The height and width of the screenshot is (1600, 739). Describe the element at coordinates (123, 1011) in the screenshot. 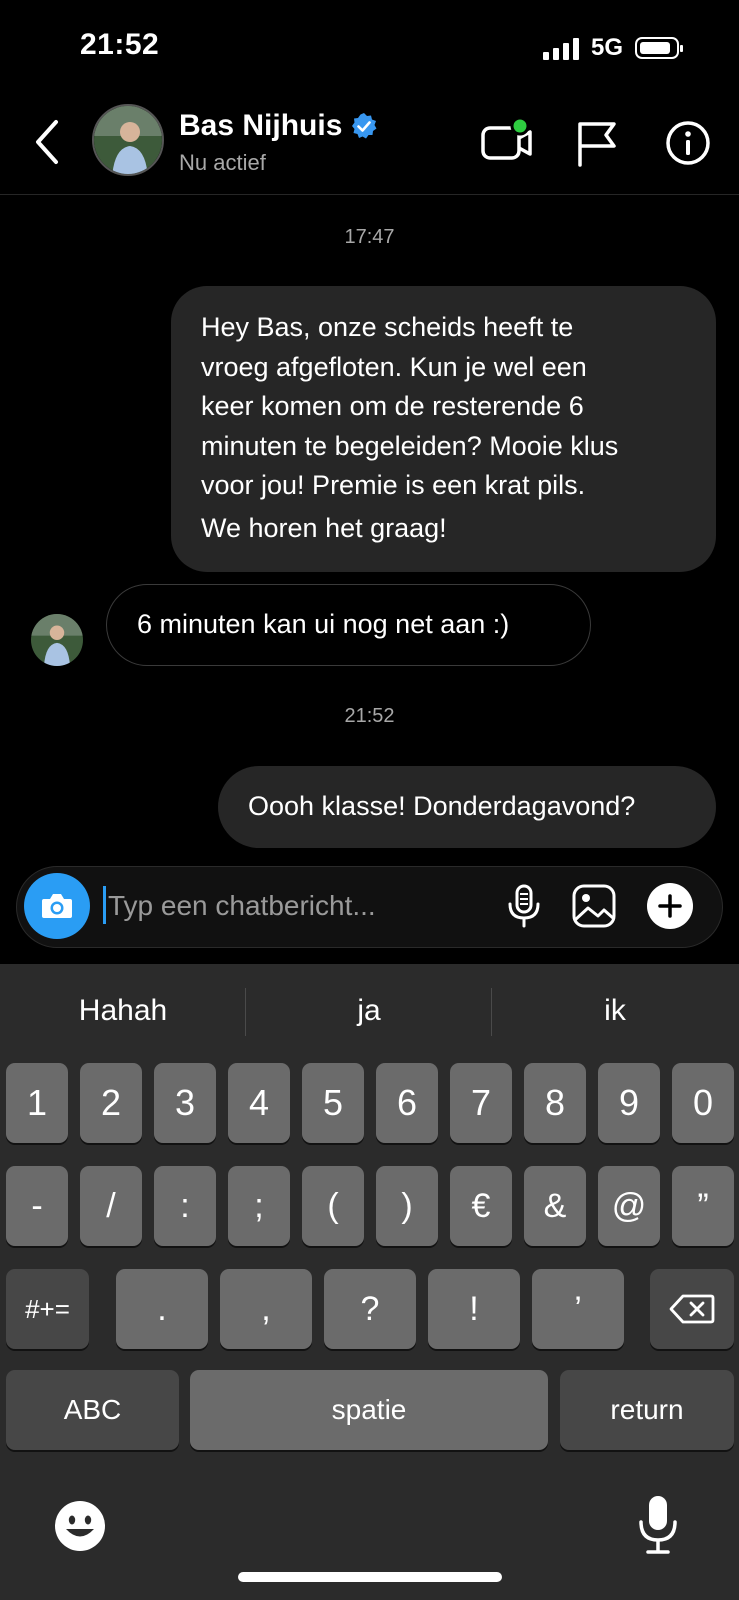

I see `suggestion-item: Hahah` at that location.